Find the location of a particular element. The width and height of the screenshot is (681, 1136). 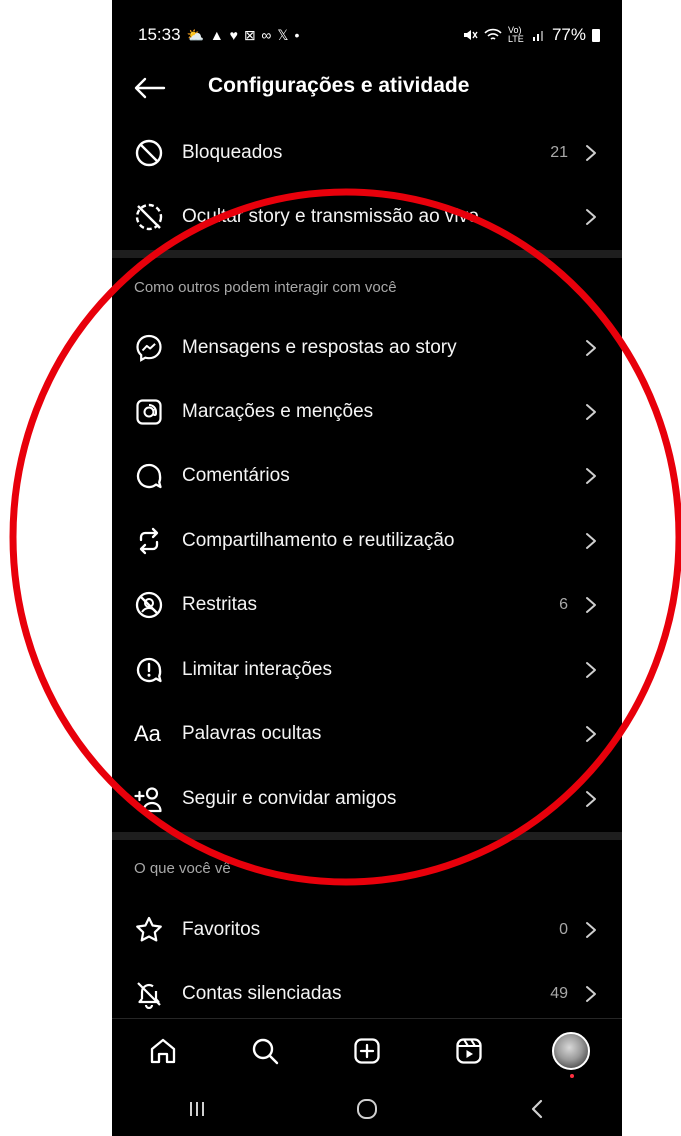

row-label: Mensagens e respostas ao story is located at coordinates (319, 347).